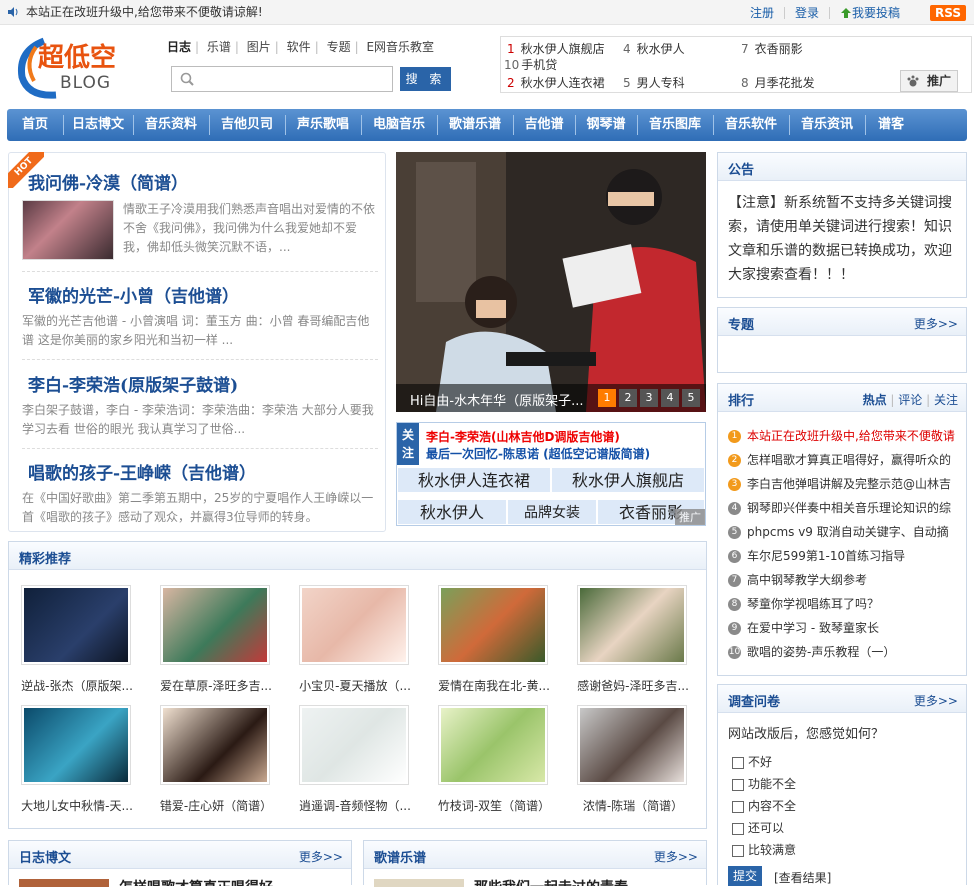  I want to click on rank-tab-comment: 评论, so click(910, 400).